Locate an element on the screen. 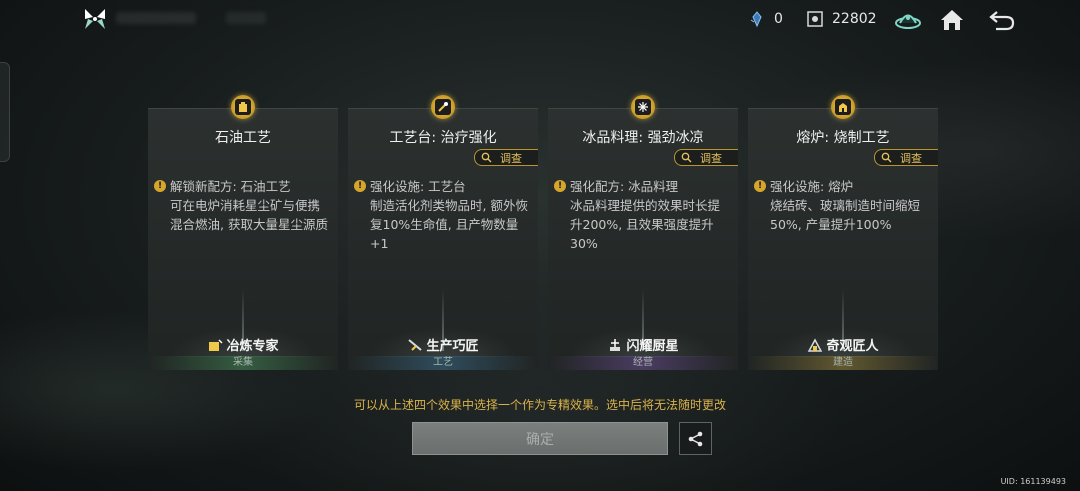 The height and width of the screenshot is (491, 1080). confirm-label: 确定 is located at coordinates (540, 439).